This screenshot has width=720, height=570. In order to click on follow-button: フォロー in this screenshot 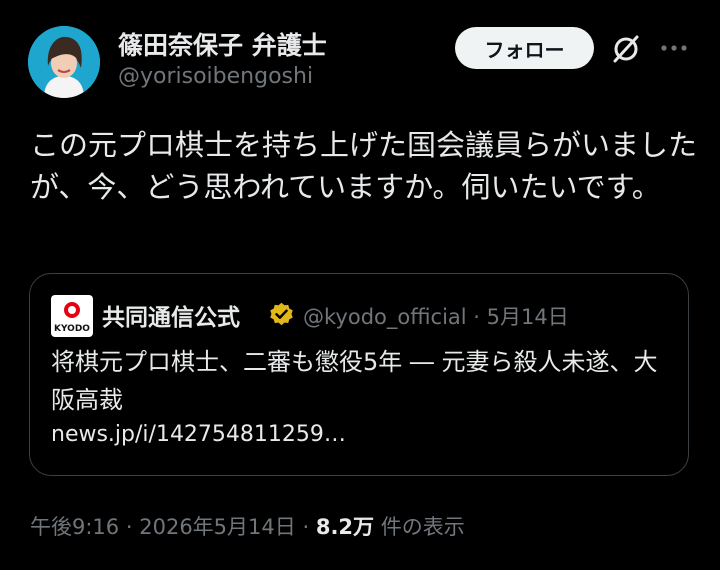, I will do `click(524, 48)`.